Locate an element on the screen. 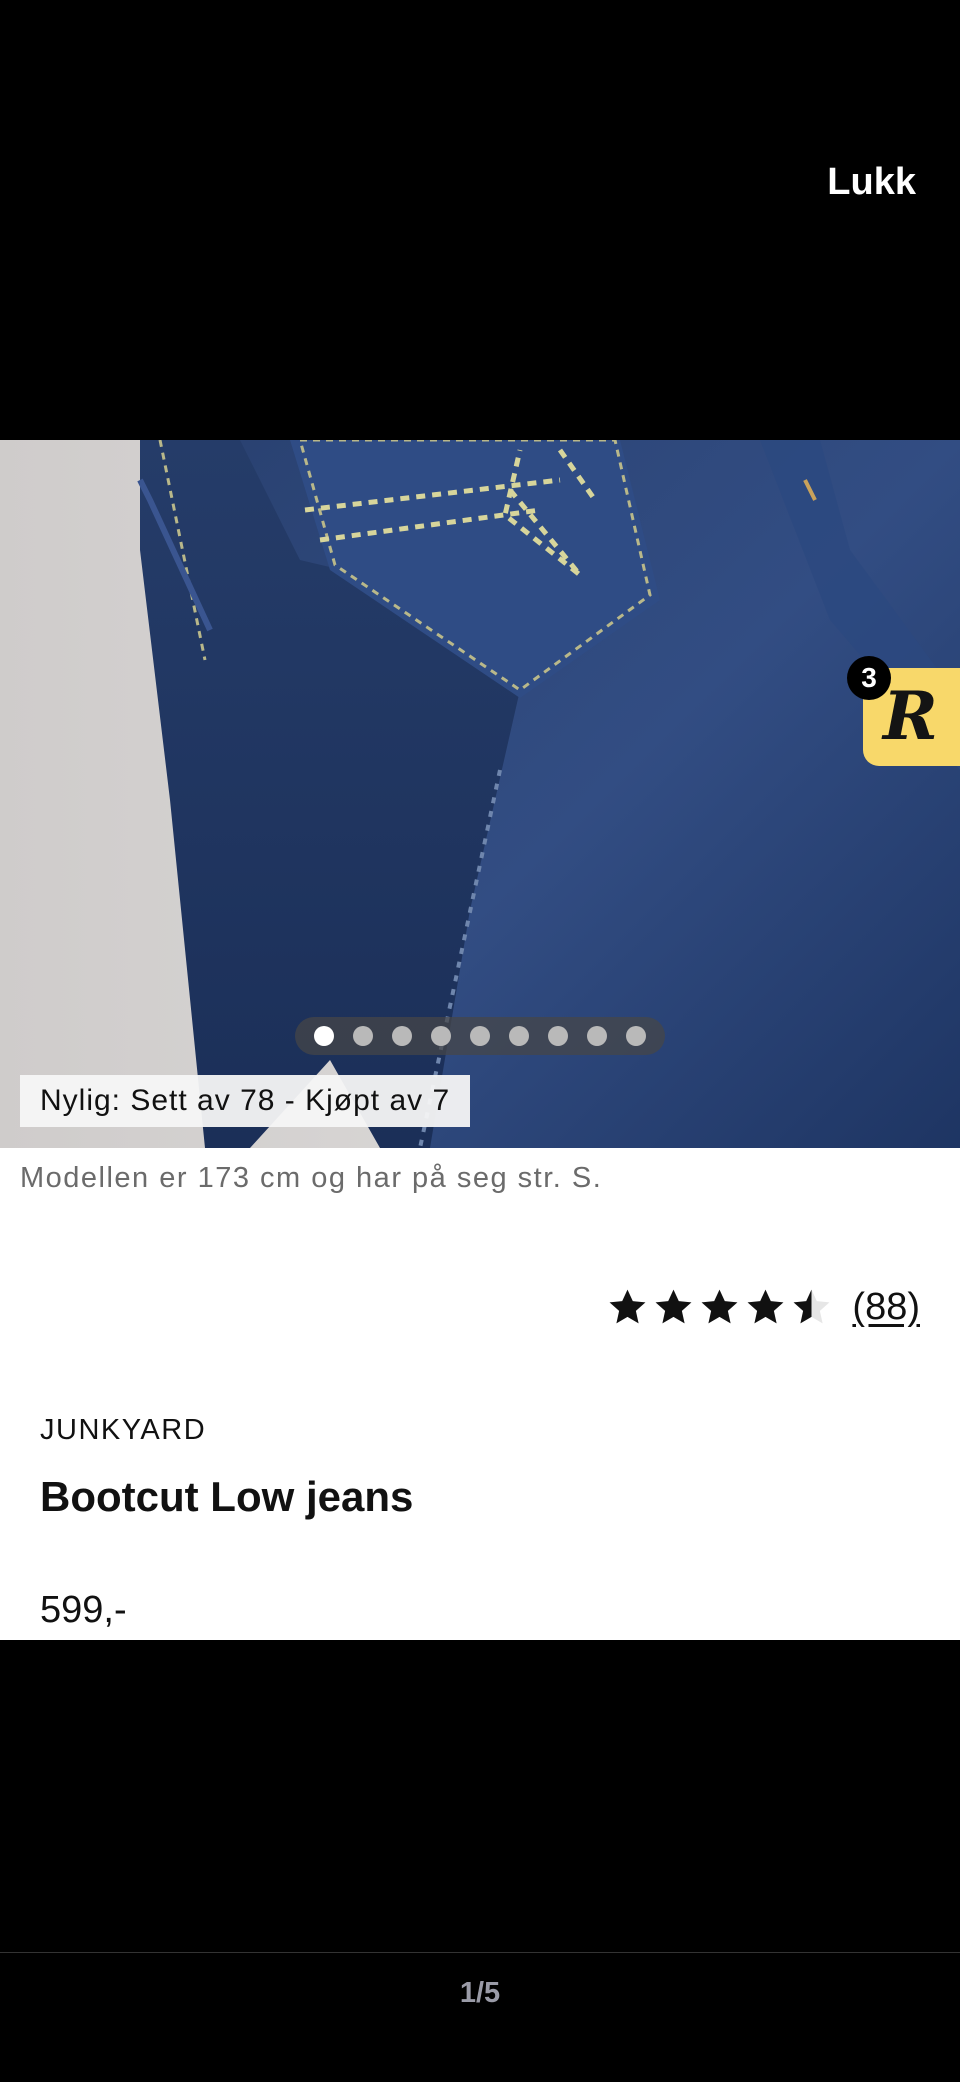 Image resolution: width=960 pixels, height=2082 pixels. reward-logo-icon: R is located at coordinates (910, 716).